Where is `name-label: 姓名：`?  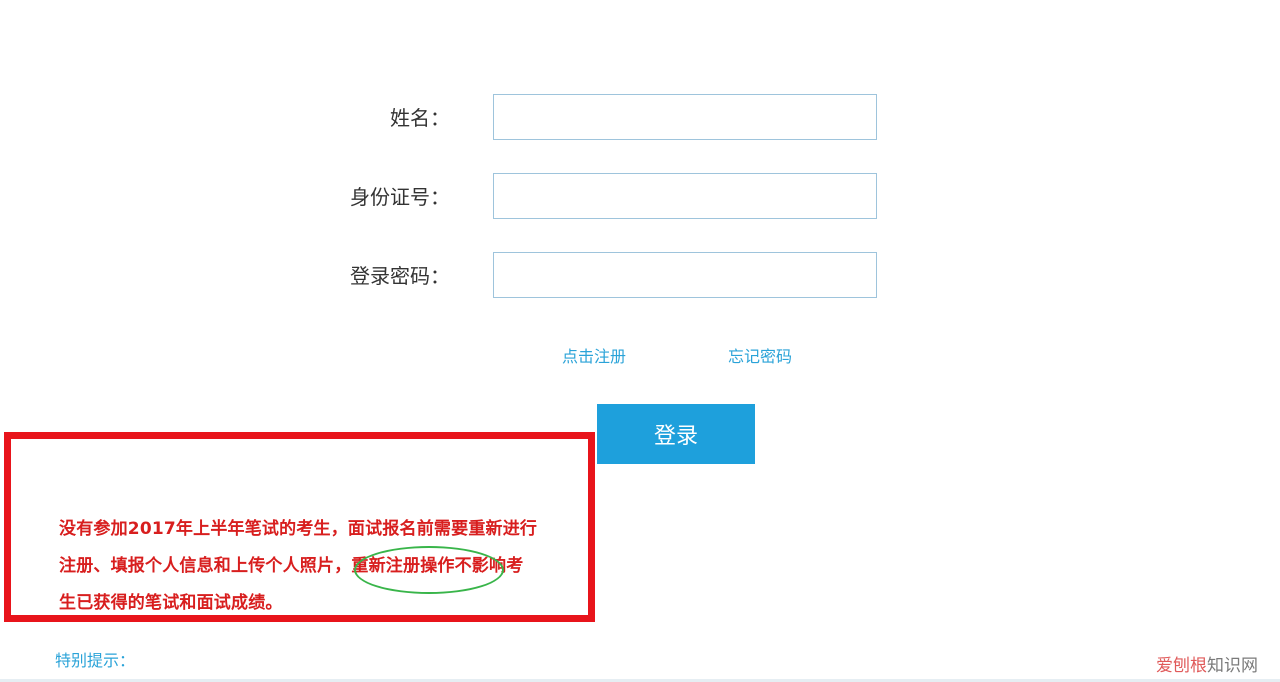
name-label: 姓名： is located at coordinates (420, 118).